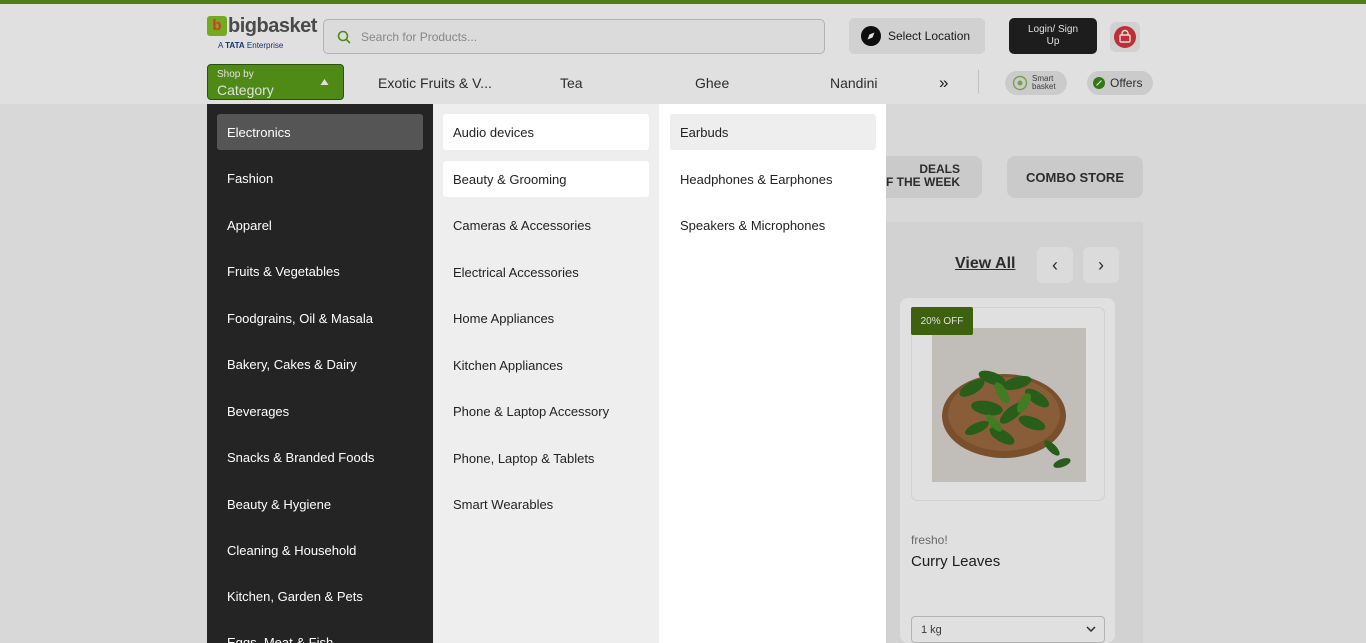 The height and width of the screenshot is (643, 1366). I want to click on subcategory-item-home-appliances: Home Appliances, so click(546, 318).